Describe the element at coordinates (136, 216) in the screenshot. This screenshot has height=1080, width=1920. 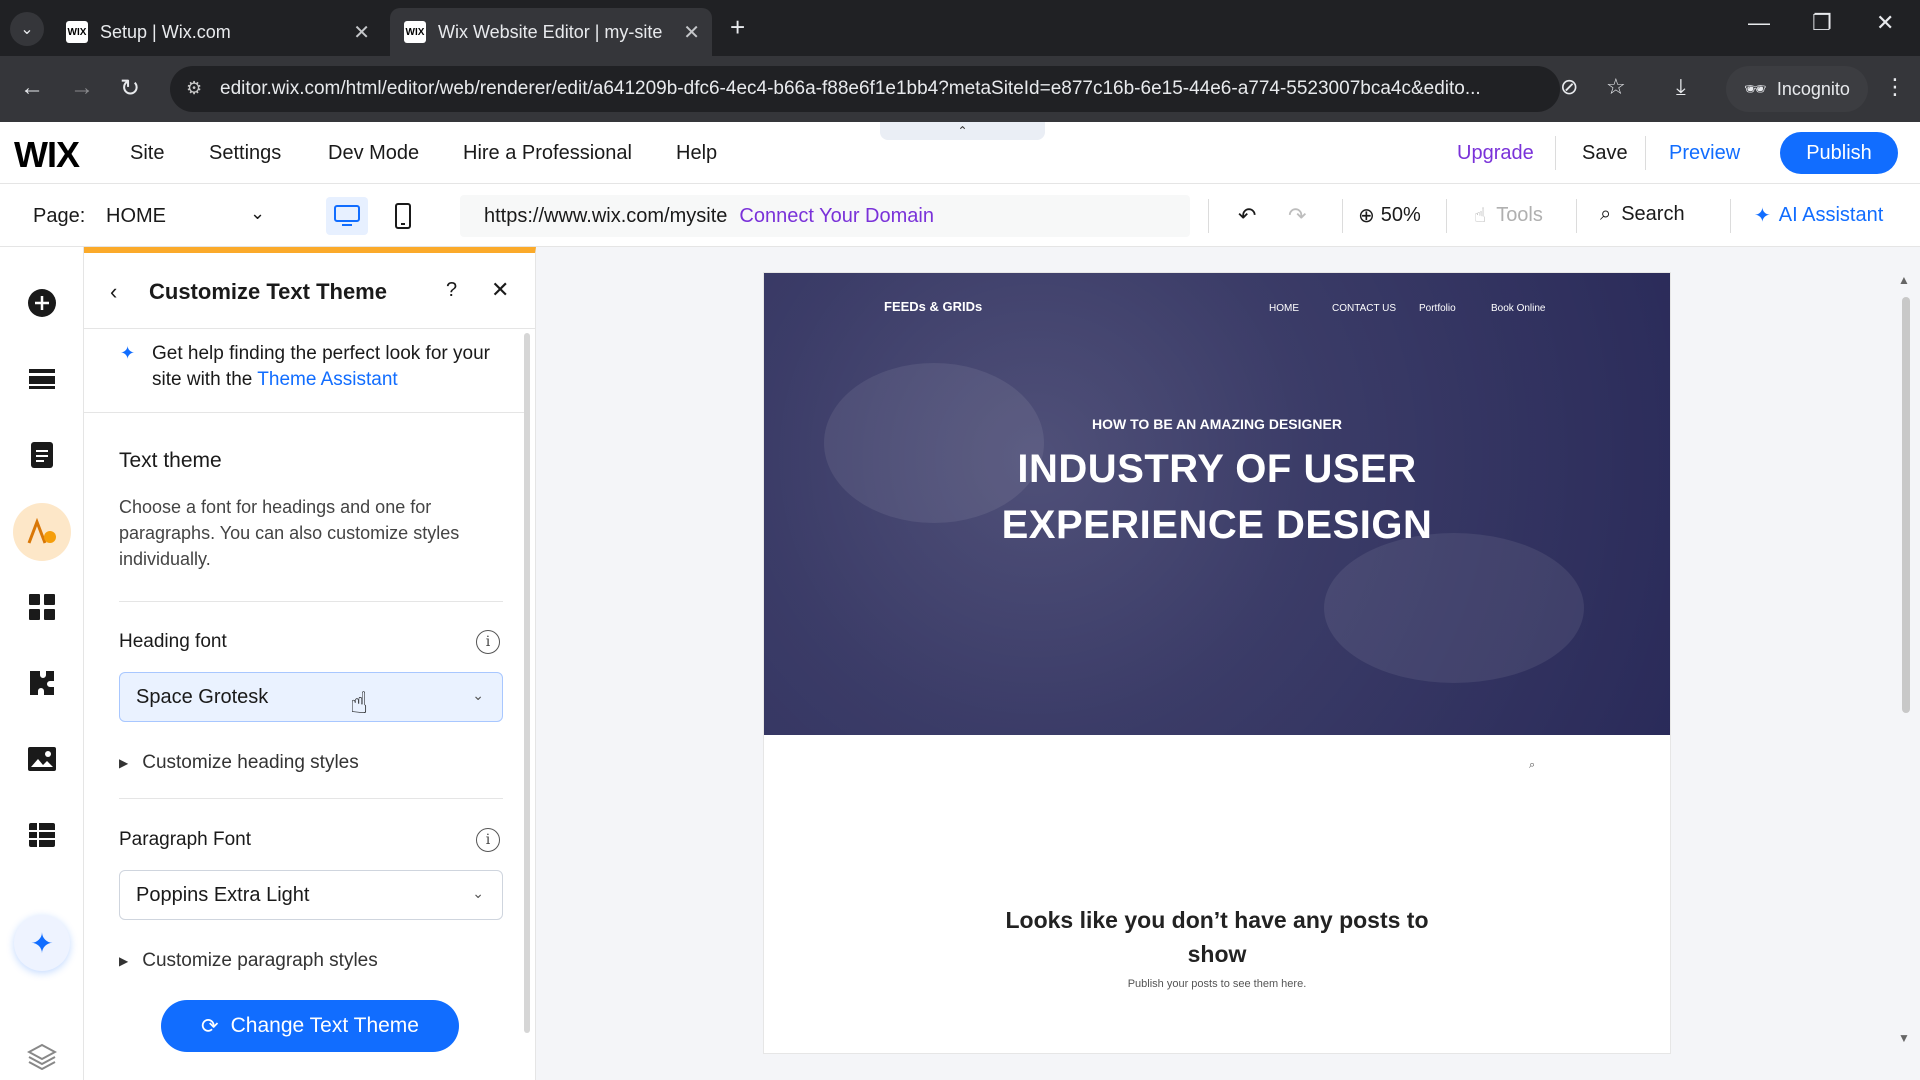
I see `page-selector: HOME` at that location.